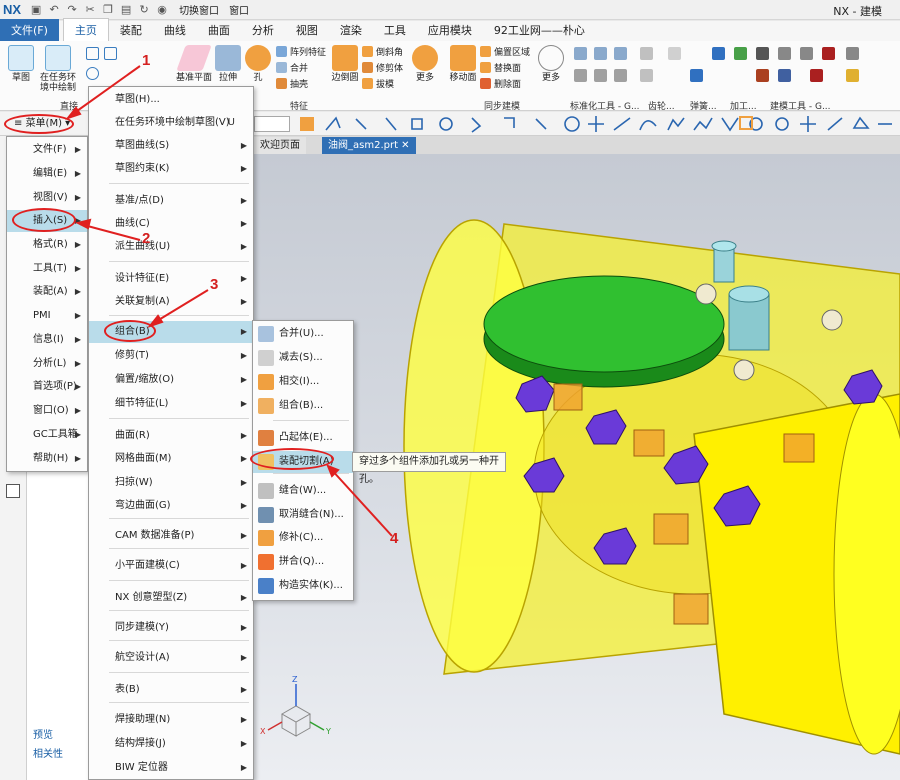 Image resolution: width=900 pixels, height=780 pixels. What do you see at coordinates (500, 83) in the screenshot?
I see `delete-face-button: 删除面` at bounding box center [500, 83].